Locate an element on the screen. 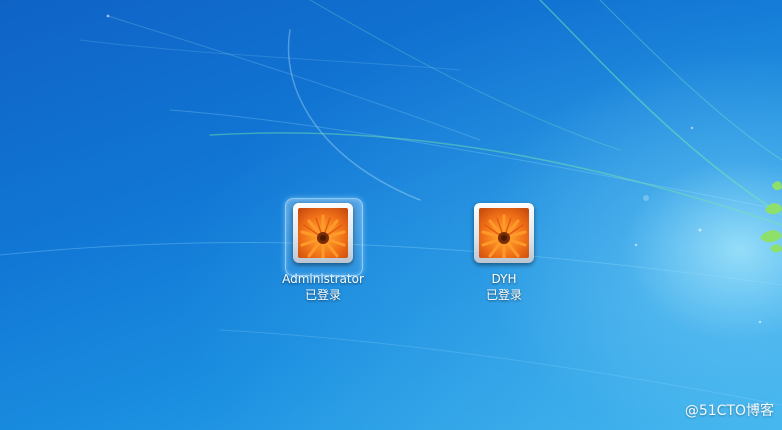 The image size is (782, 430). user-tile-administrator: Administrator 已登录 is located at coordinates (323, 250).